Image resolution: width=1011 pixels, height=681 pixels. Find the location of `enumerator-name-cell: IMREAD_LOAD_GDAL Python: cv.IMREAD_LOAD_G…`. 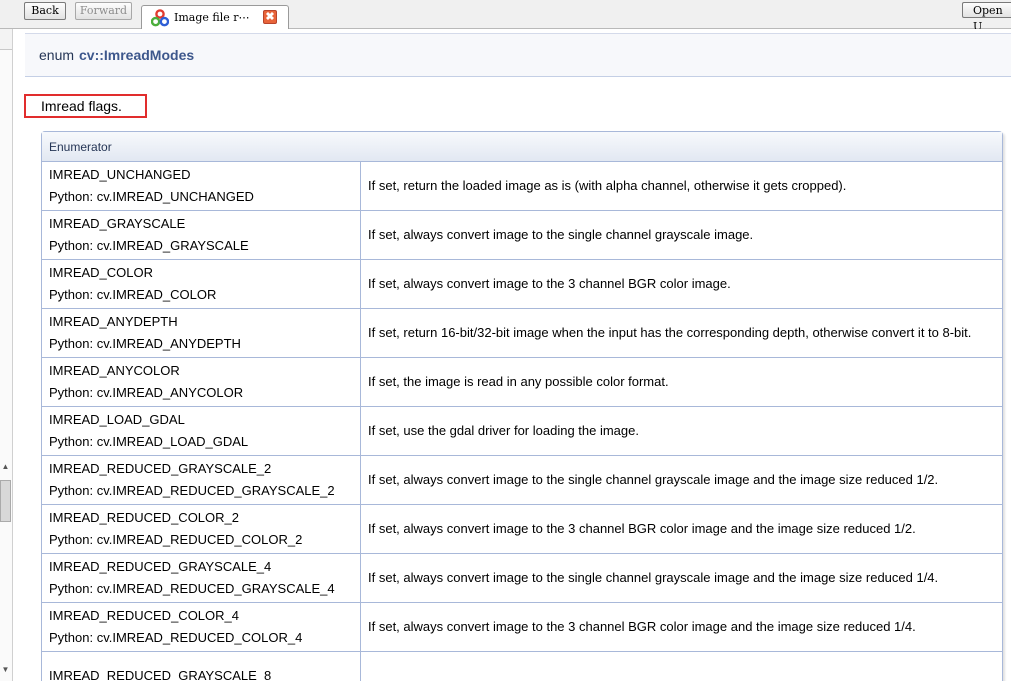

enumerator-name-cell: IMREAD_LOAD_GDAL Python: cv.IMREAD_LOAD_G… is located at coordinates (201, 431).